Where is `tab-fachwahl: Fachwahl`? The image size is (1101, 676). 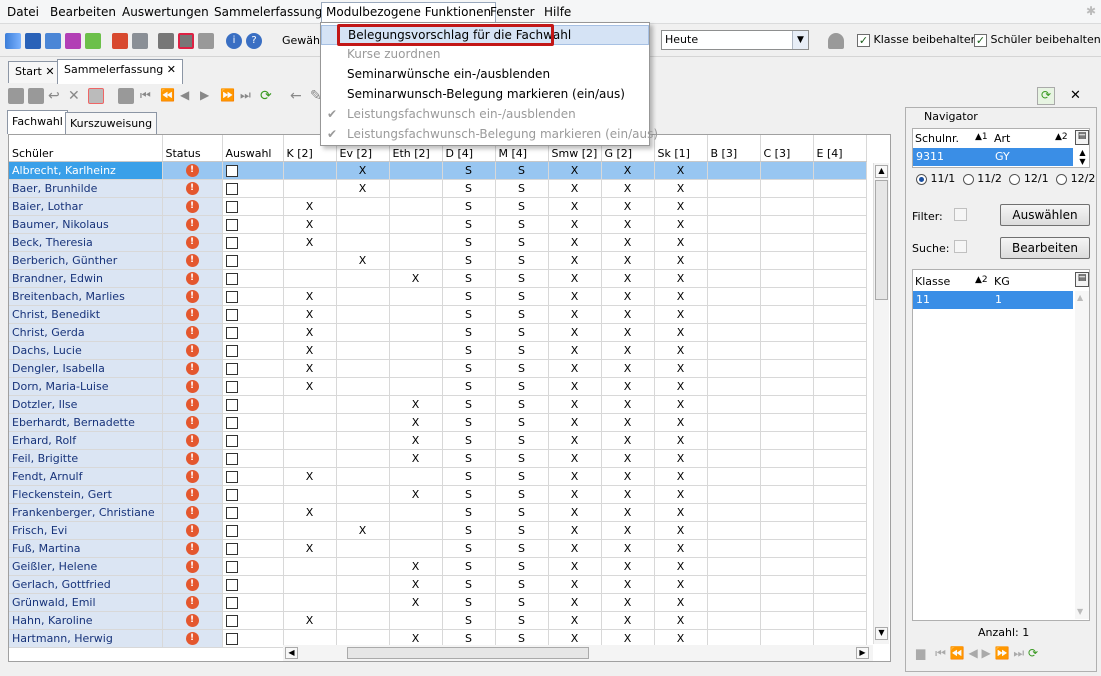
tab-fachwahl: Fachwahl is located at coordinates (37, 122).